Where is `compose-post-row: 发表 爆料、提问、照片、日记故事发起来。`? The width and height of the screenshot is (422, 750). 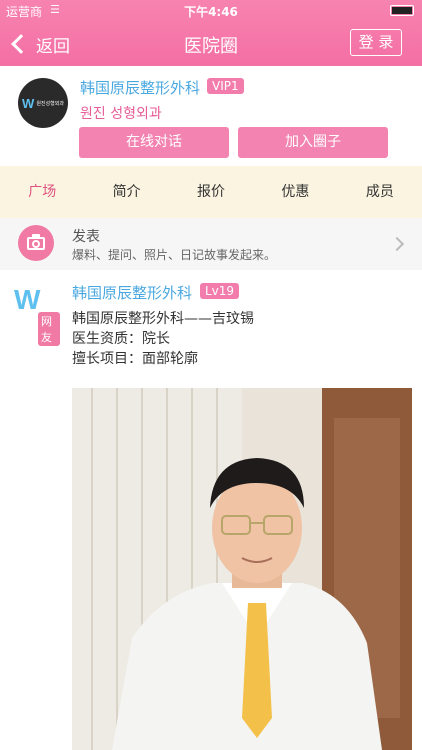
compose-post-row: 发表 爆料、提问、照片、日记故事发起来。 is located at coordinates (211, 244).